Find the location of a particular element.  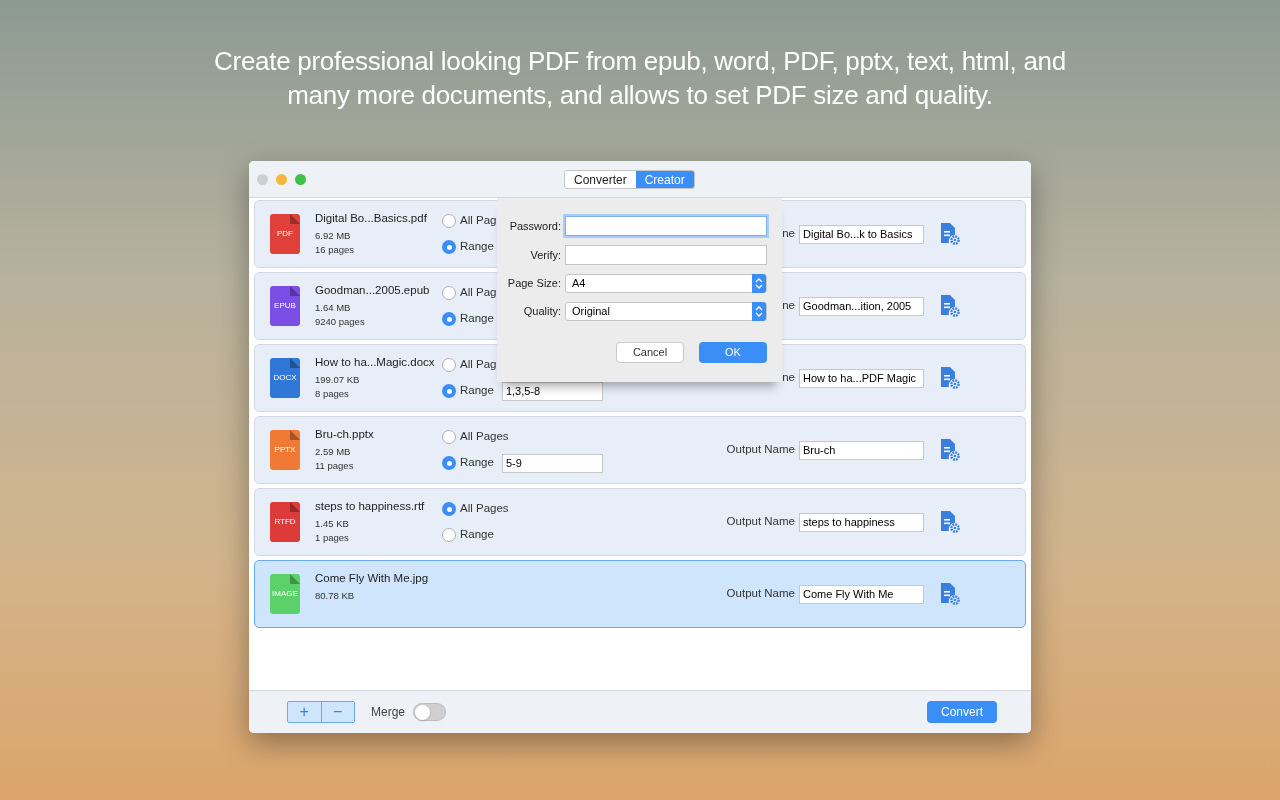

output-name-field: Come Fly With Me is located at coordinates (861, 594).